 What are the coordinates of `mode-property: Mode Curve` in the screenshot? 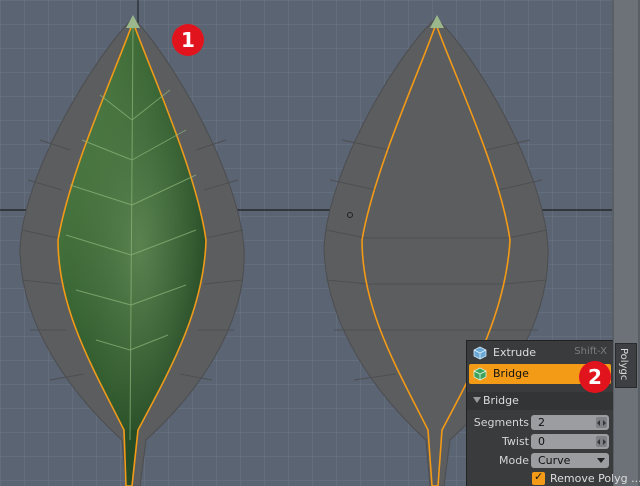 It's located at (540, 461).